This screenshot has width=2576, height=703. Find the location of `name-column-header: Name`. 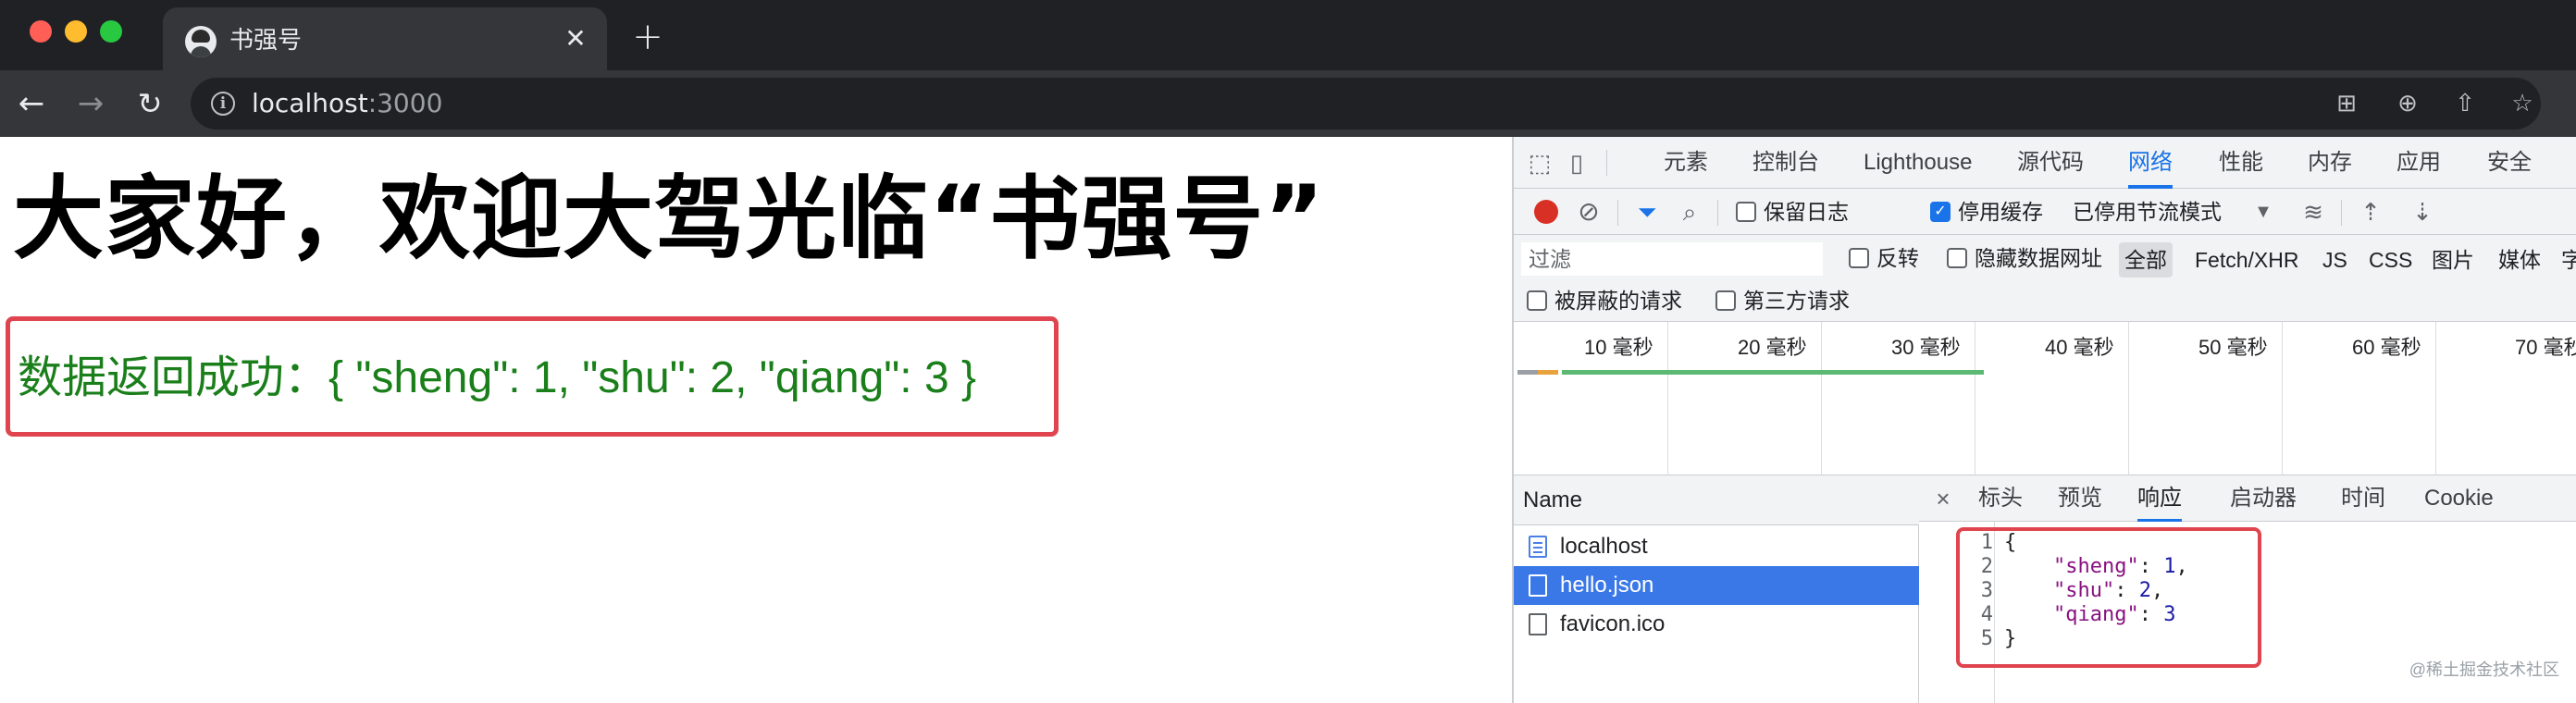

name-column-header: Name is located at coordinates (1553, 499).